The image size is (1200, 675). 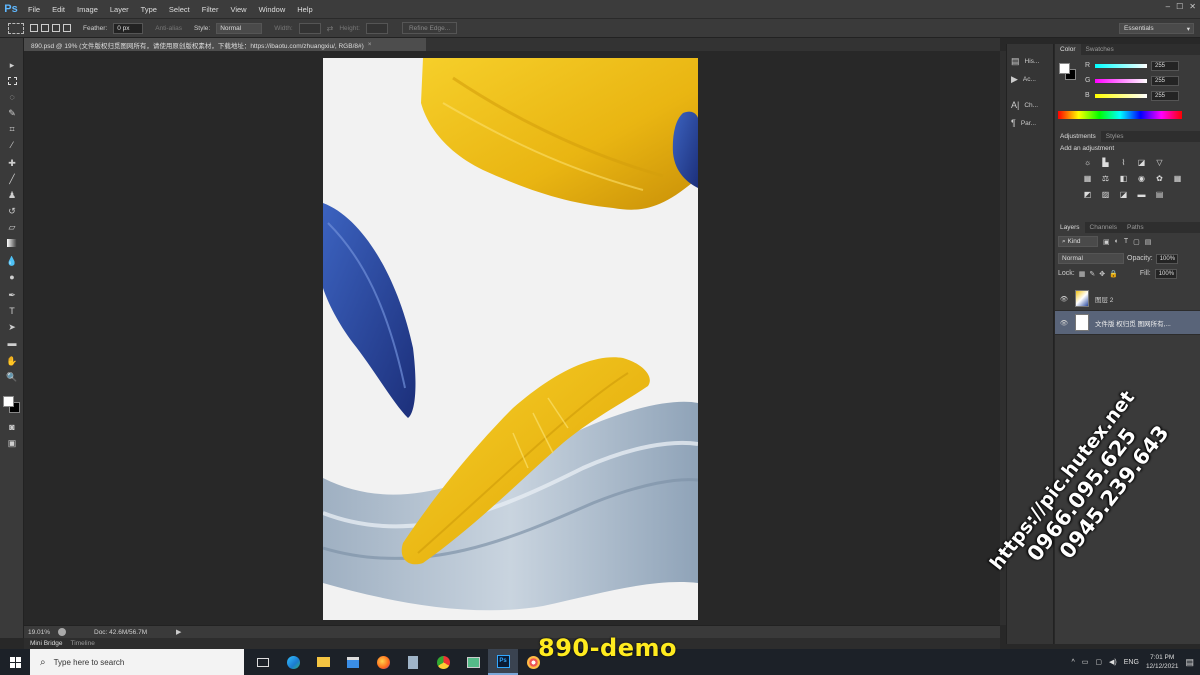 What do you see at coordinates (128, 28) in the screenshot?
I see `feather-input: 0 px` at bounding box center [128, 28].